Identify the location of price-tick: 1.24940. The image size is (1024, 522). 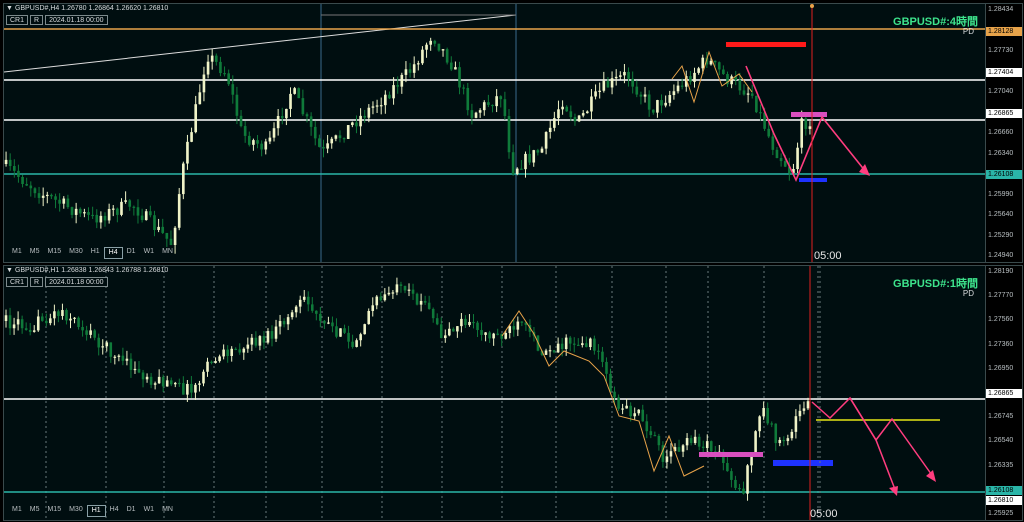
(1001, 255).